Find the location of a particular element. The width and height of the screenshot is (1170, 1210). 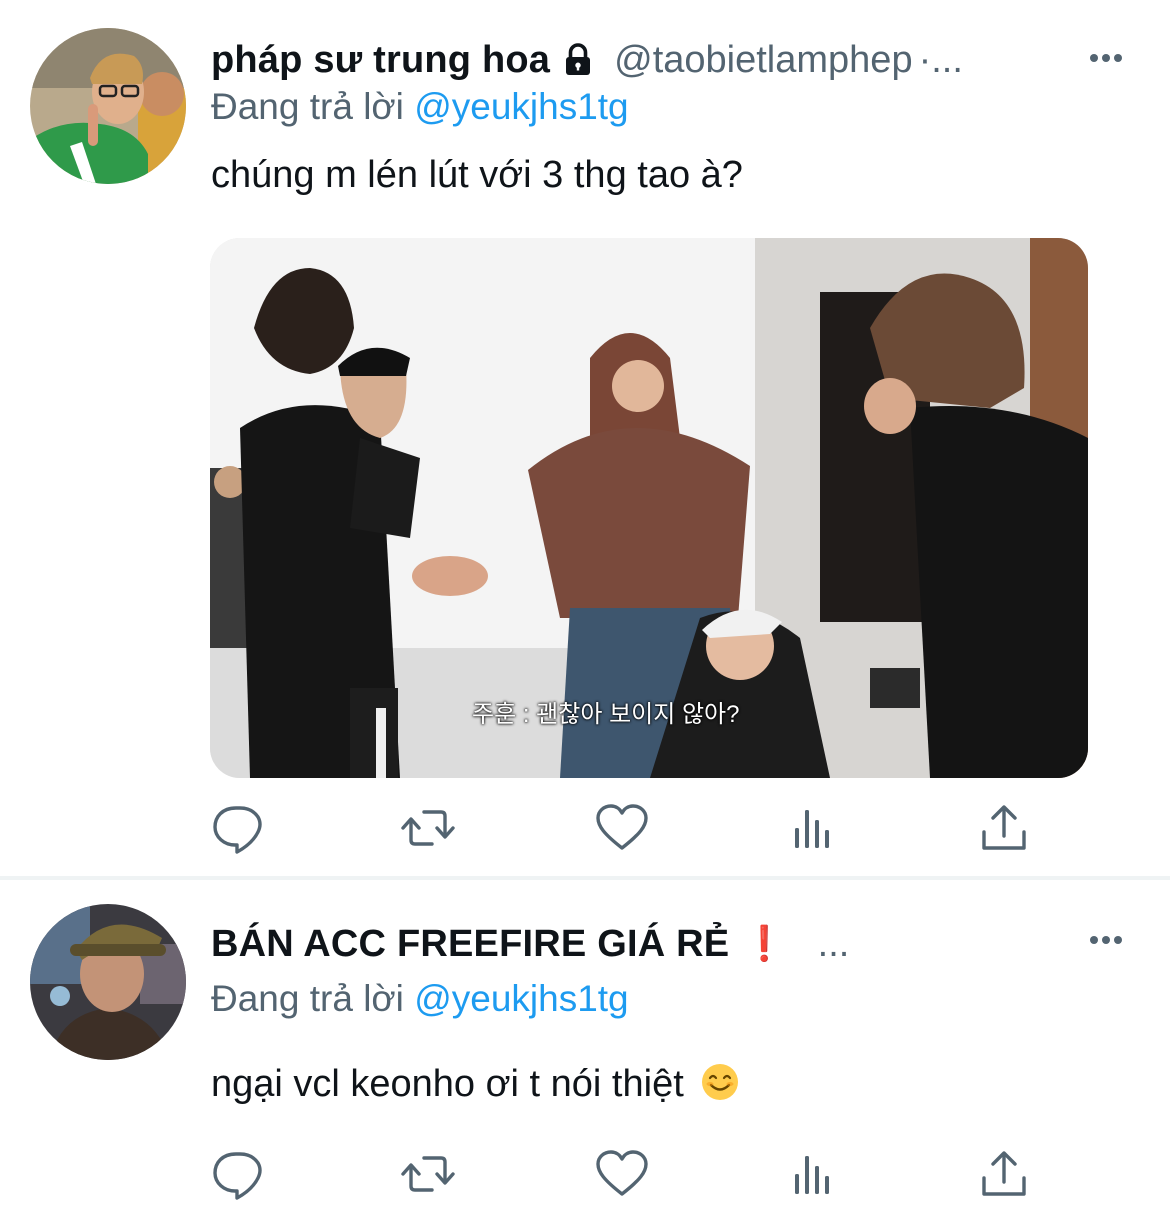

author-name: pháp sư trung hoa is located at coordinates (380, 60).